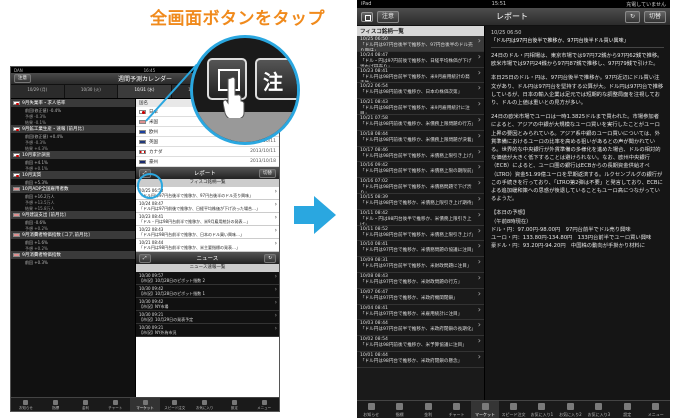 The image size is (680, 418). I want to click on report-switch-button: 切替, so click(267, 173).